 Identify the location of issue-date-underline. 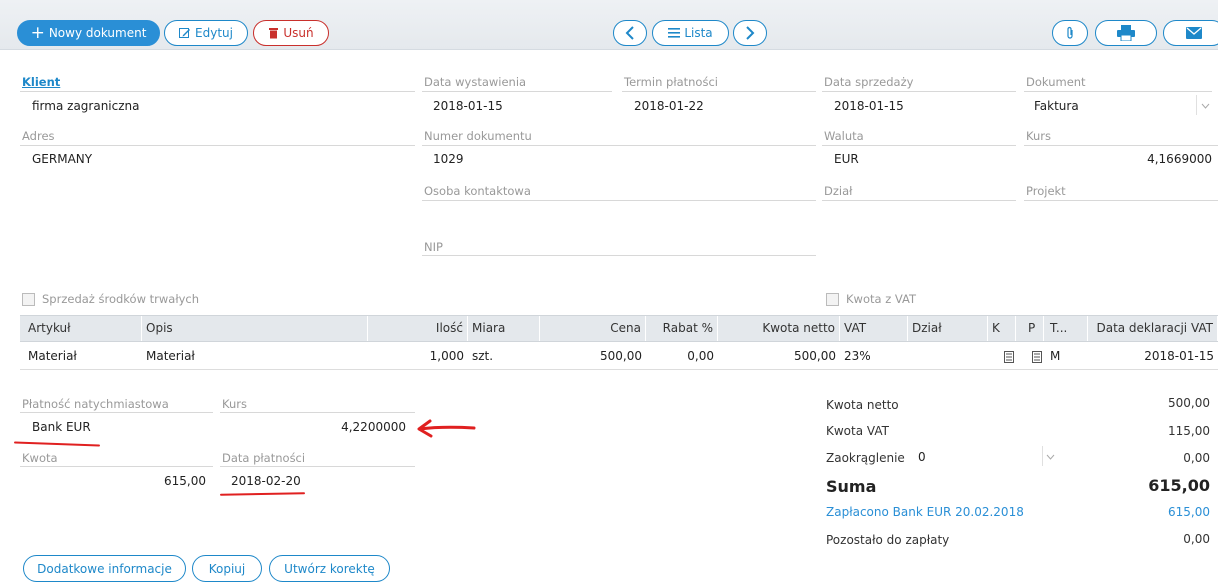
(517, 91).